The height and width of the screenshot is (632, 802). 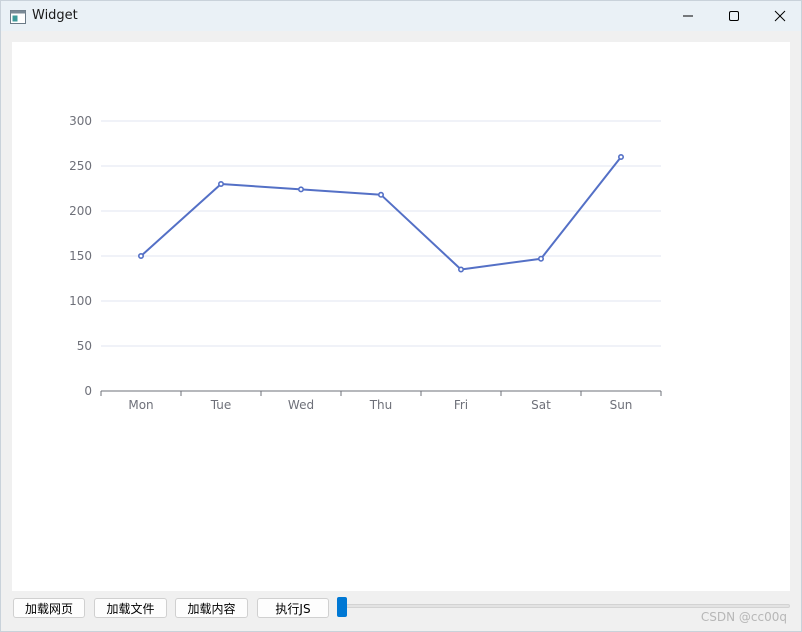 What do you see at coordinates (541, 405) in the screenshot?
I see `x-tick-label: Sat` at bounding box center [541, 405].